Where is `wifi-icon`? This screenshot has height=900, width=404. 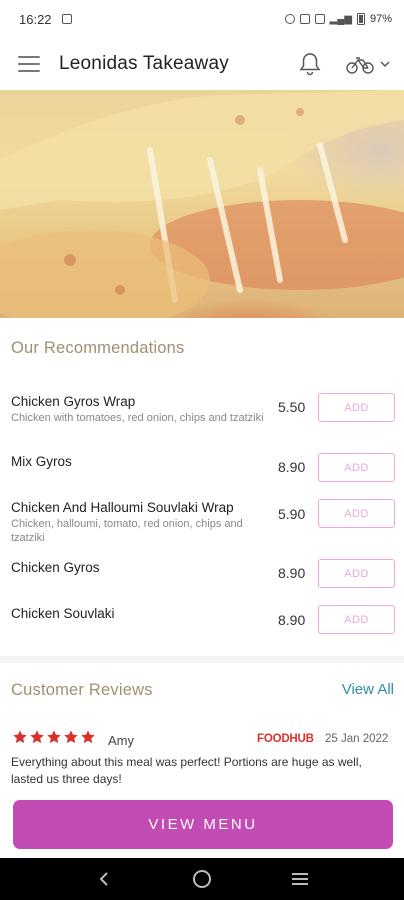
wifi-icon is located at coordinates (319, 19).